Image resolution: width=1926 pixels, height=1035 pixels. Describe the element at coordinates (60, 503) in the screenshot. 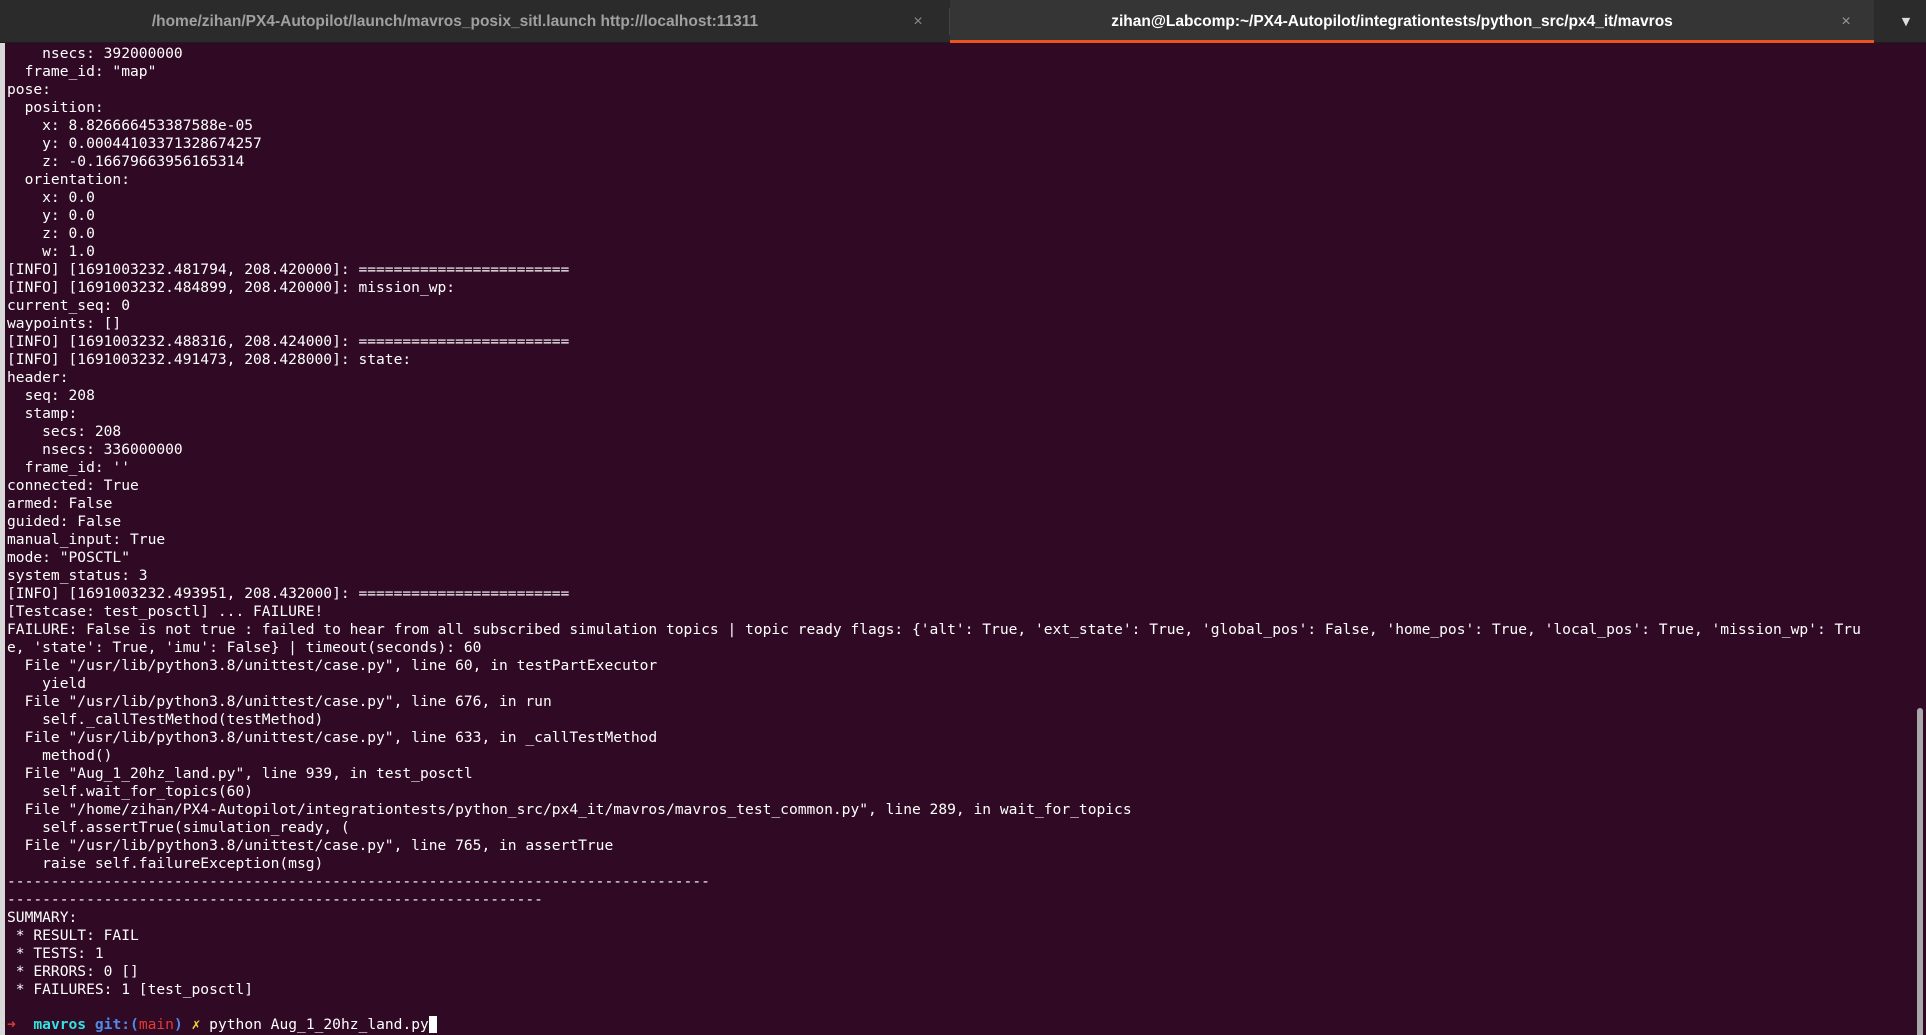

I see `terminal-line: armed: False` at that location.